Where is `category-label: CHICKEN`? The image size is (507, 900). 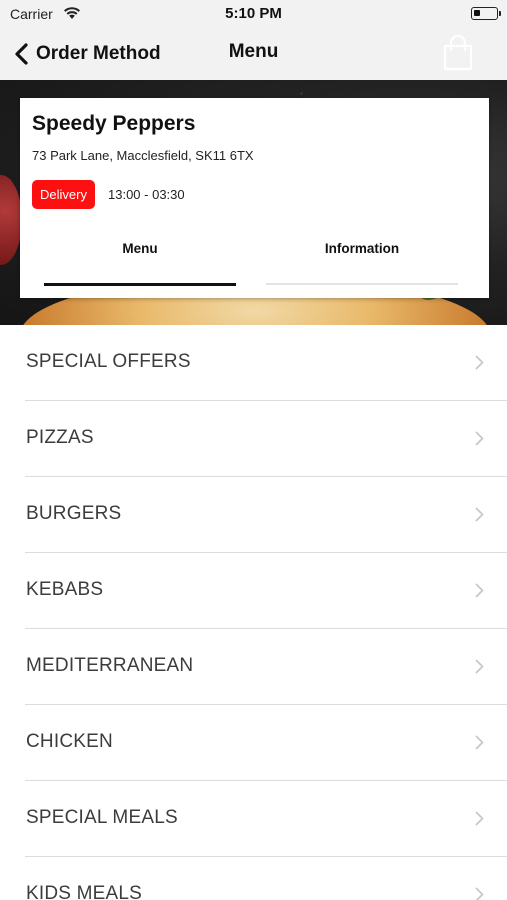 category-label: CHICKEN is located at coordinates (69, 741).